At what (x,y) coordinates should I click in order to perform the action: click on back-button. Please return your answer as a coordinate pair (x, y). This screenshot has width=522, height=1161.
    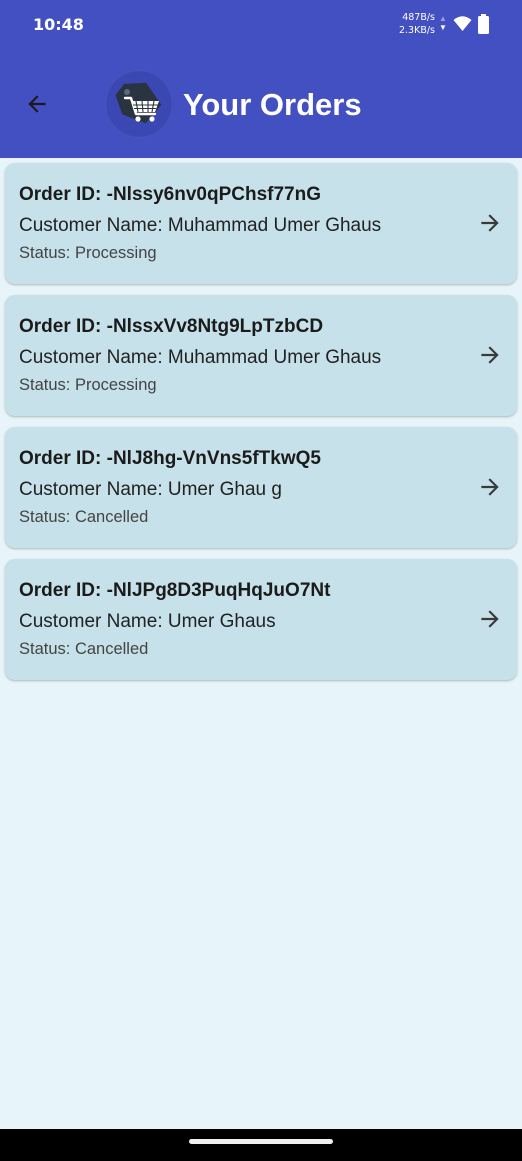
    Looking at the image, I should click on (37, 104).